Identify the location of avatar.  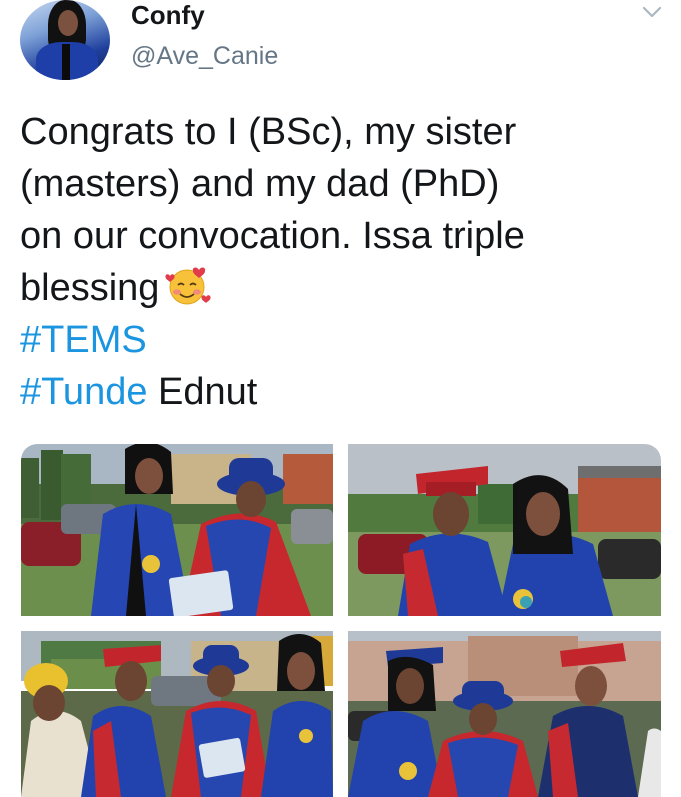
(65, 40).